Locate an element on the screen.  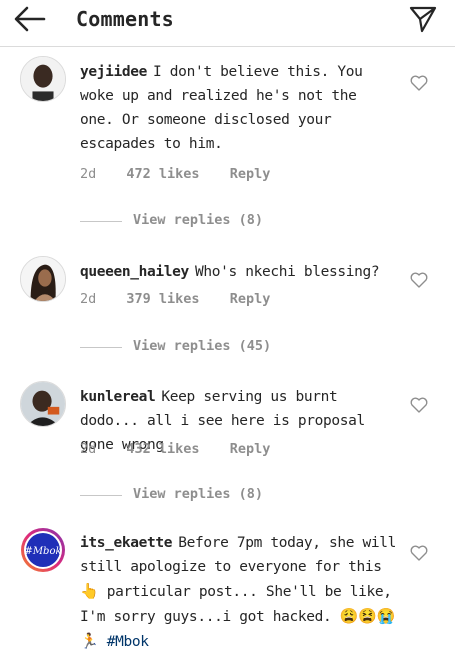
view-replies-label: View replies (45) is located at coordinates (202, 346).